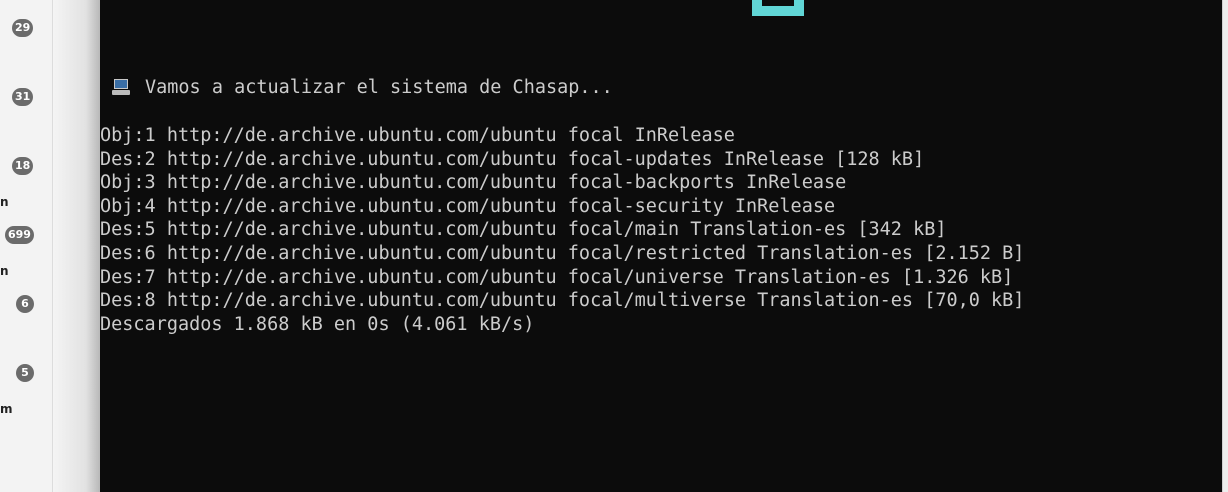 The height and width of the screenshot is (492, 1228). Describe the element at coordinates (76, 246) in the screenshot. I see `window-shadow-gutter` at that location.